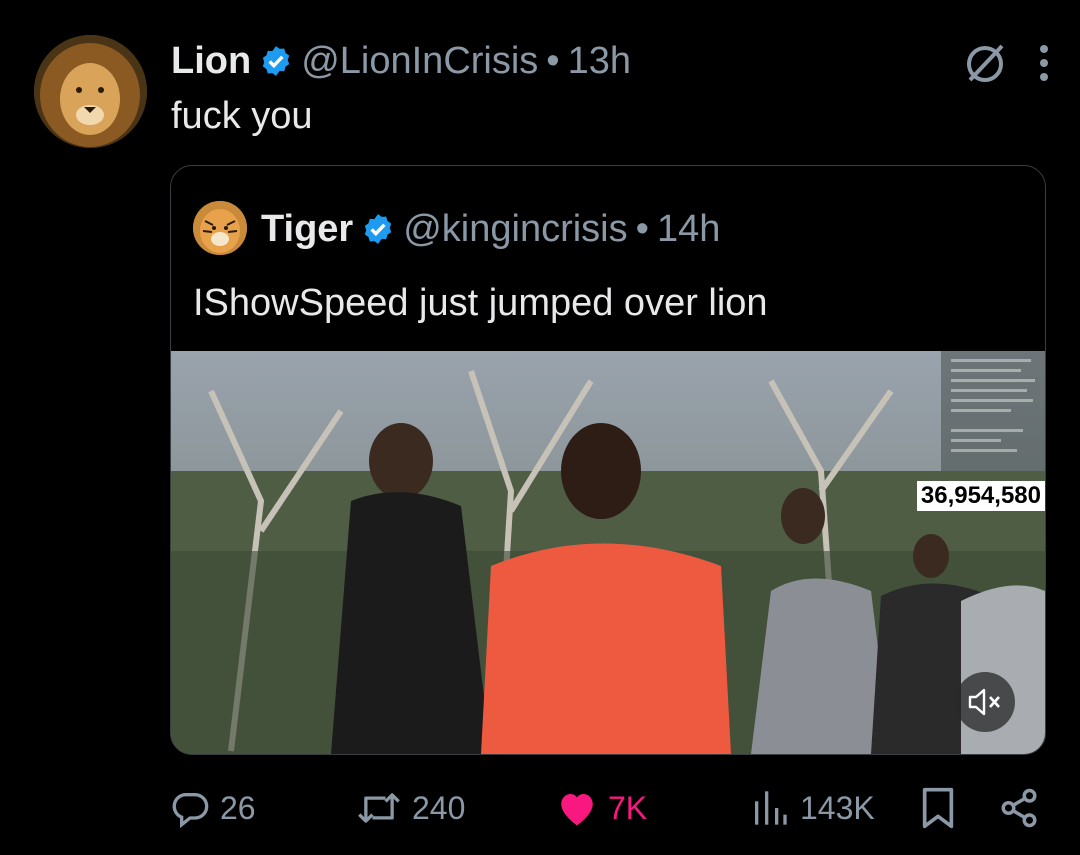 This screenshot has width=1080, height=855. I want to click on post-top-actions, so click(1006, 63).